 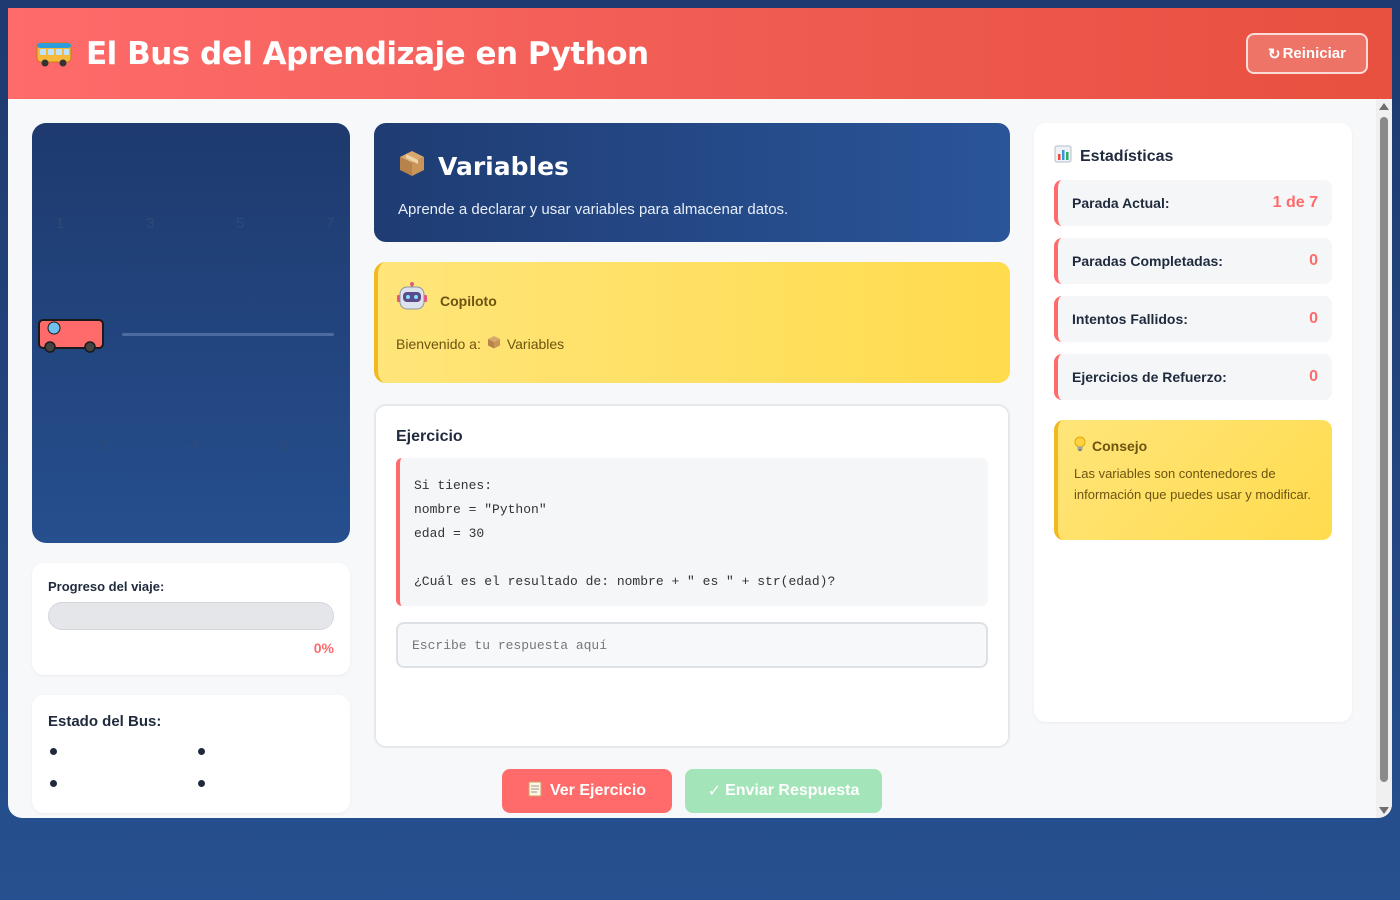 I want to click on code-line: nombre = "Python", so click(x=480, y=509).